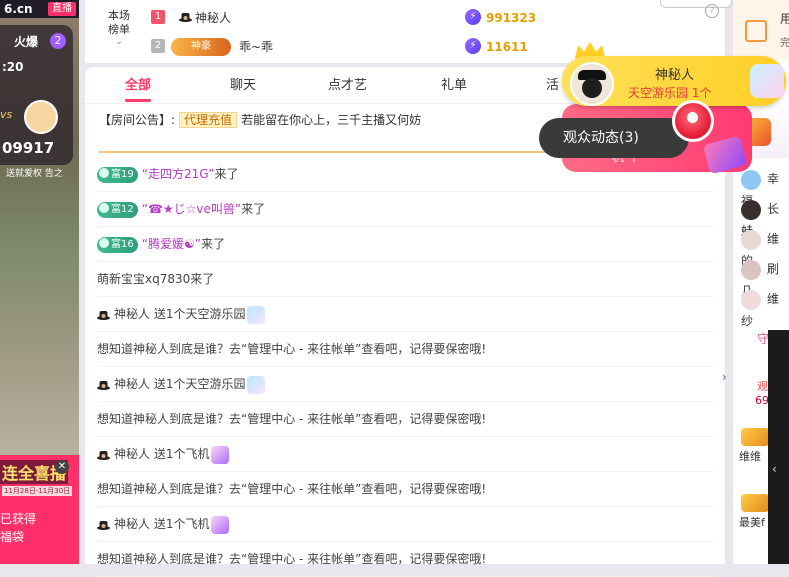  What do you see at coordinates (122, 244) in the screenshot?
I see `wealth-level: 富16` at bounding box center [122, 244].